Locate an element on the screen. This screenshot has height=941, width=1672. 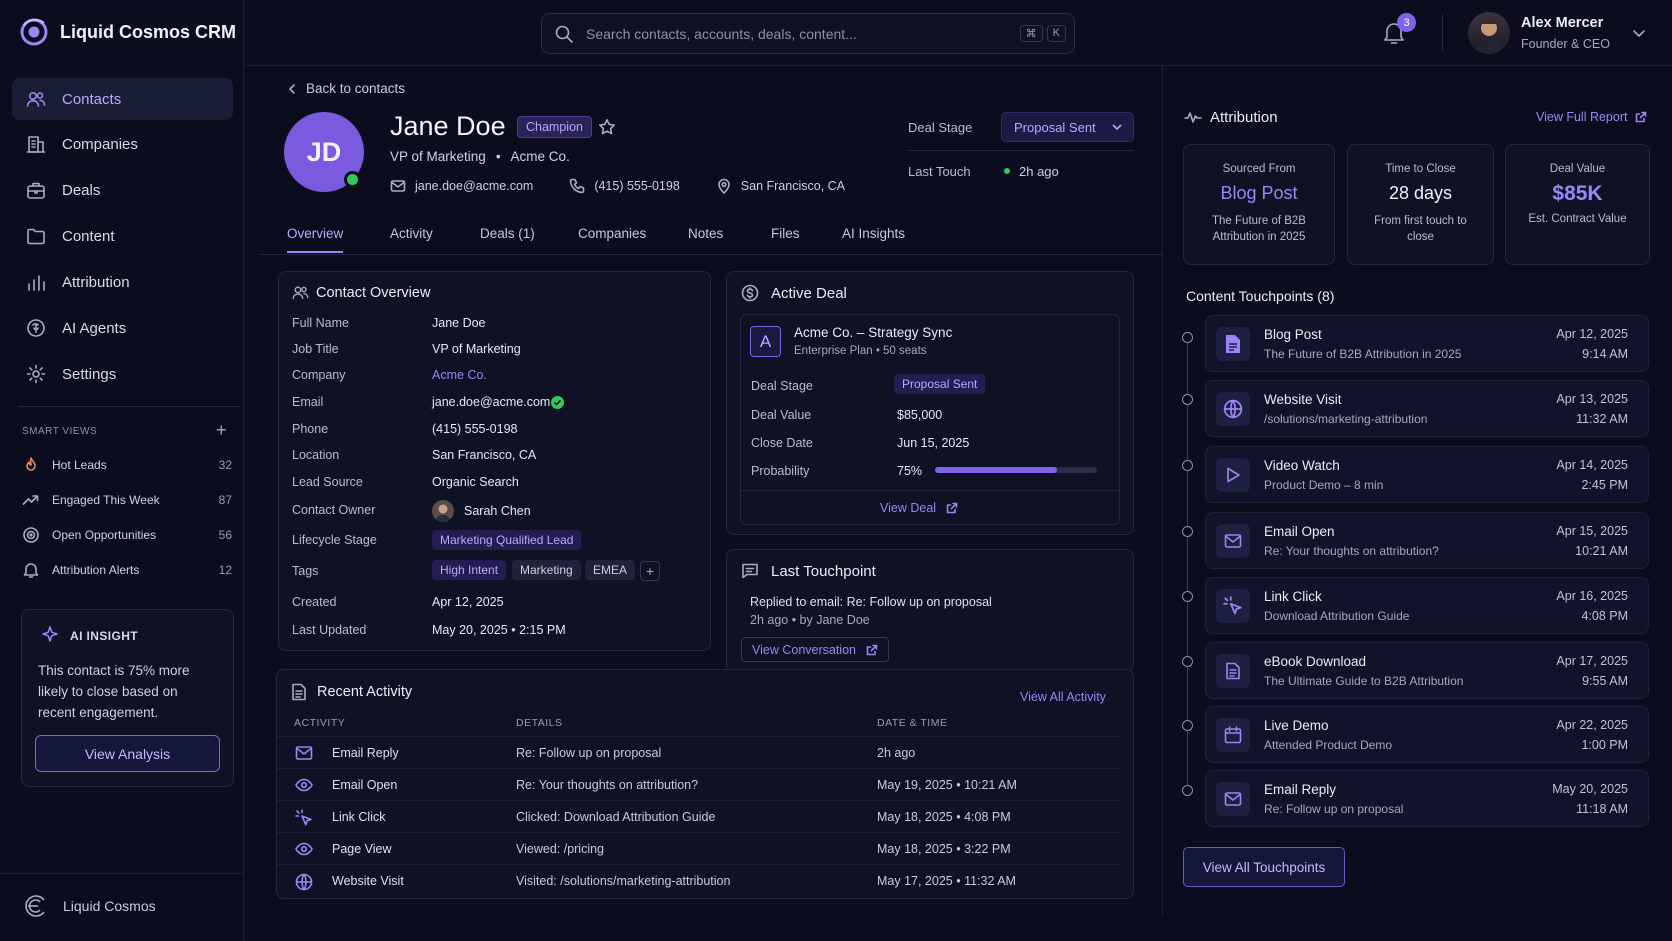
touchpoint-date: Apr 12, 2025 is located at coordinates (1592, 334).